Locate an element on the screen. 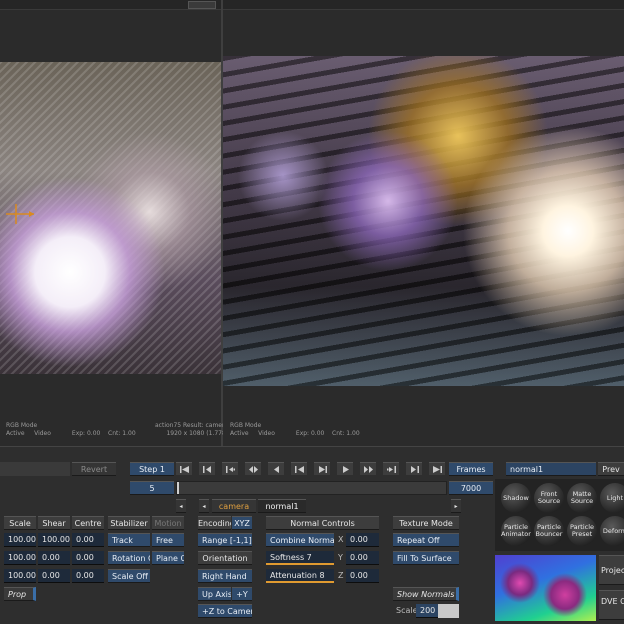  shear-z-field: 0.00 is located at coordinates (54, 576).